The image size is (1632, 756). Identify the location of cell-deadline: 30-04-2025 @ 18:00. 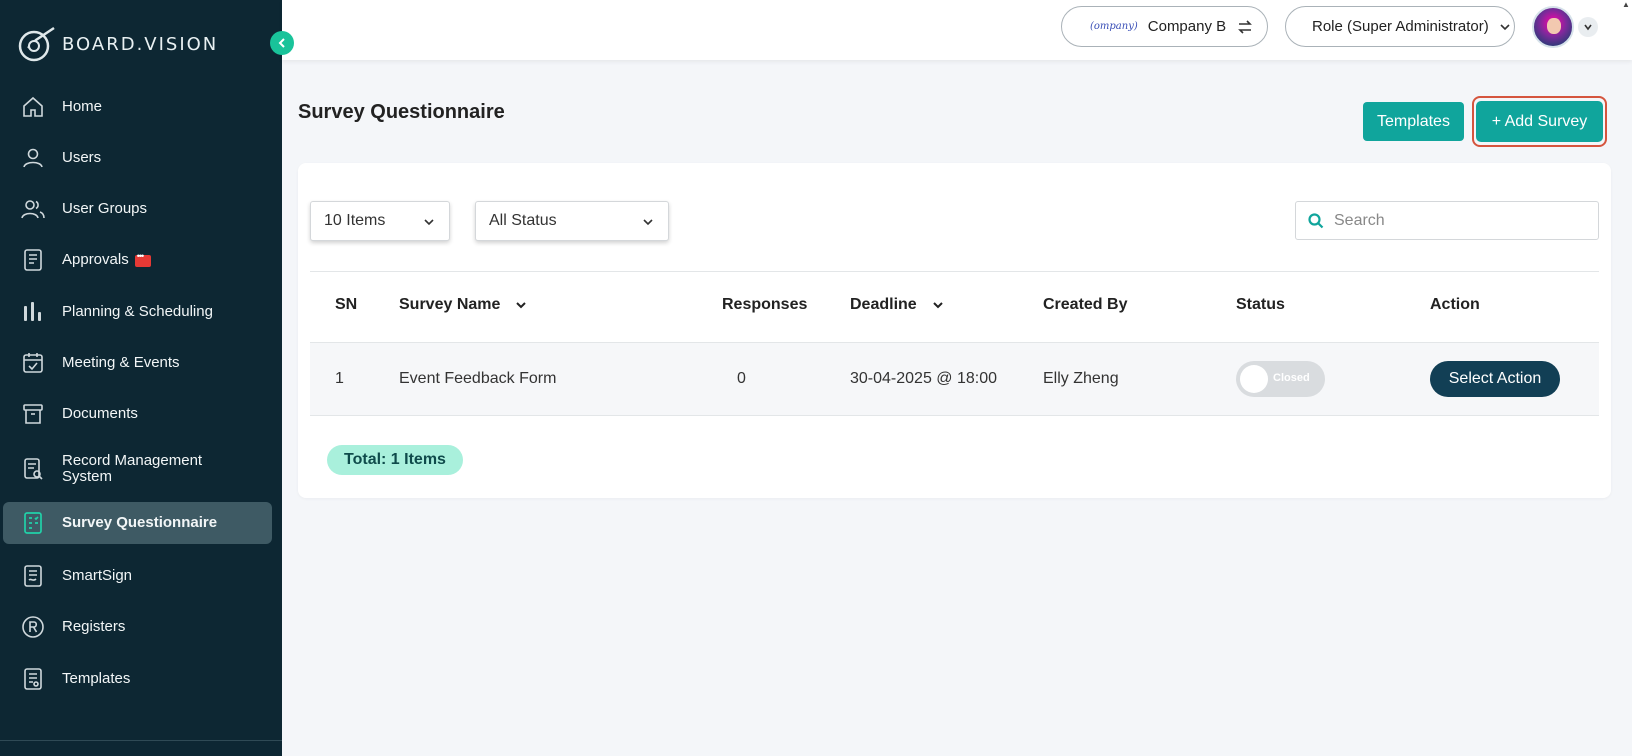
(924, 378).